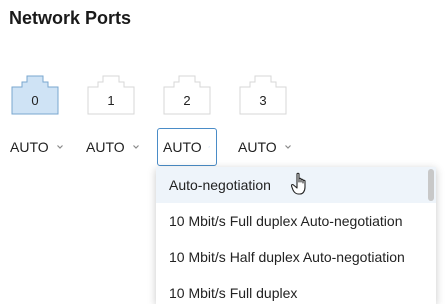 This screenshot has width=447, height=304. What do you see at coordinates (296, 257) in the screenshot?
I see `dropdown-option: 10 Mbit/s Half duplex Auto-negotiation` at bounding box center [296, 257].